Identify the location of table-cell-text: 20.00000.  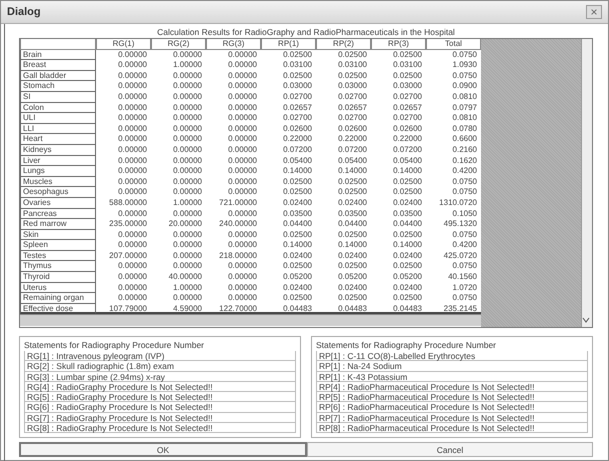
(185, 224).